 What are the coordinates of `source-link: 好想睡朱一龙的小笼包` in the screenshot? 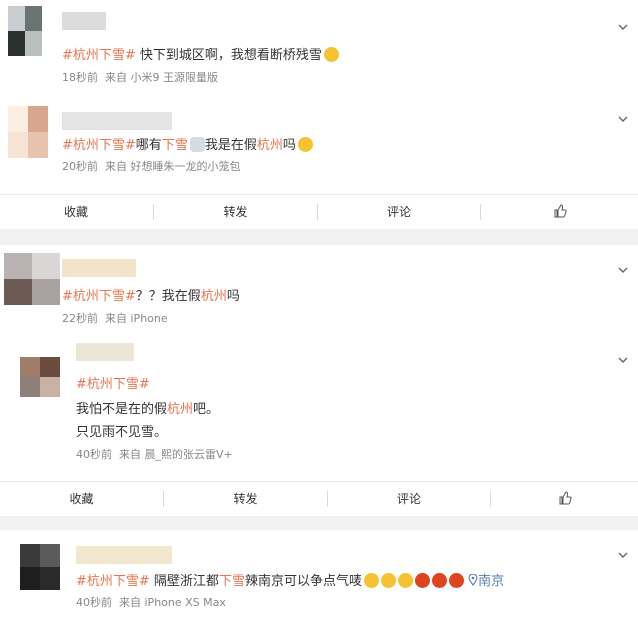 It's located at (186, 166).